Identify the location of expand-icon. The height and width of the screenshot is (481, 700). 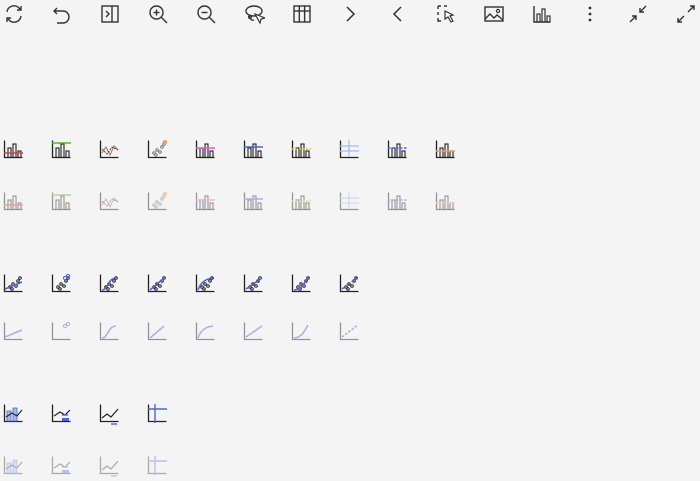
(686, 14).